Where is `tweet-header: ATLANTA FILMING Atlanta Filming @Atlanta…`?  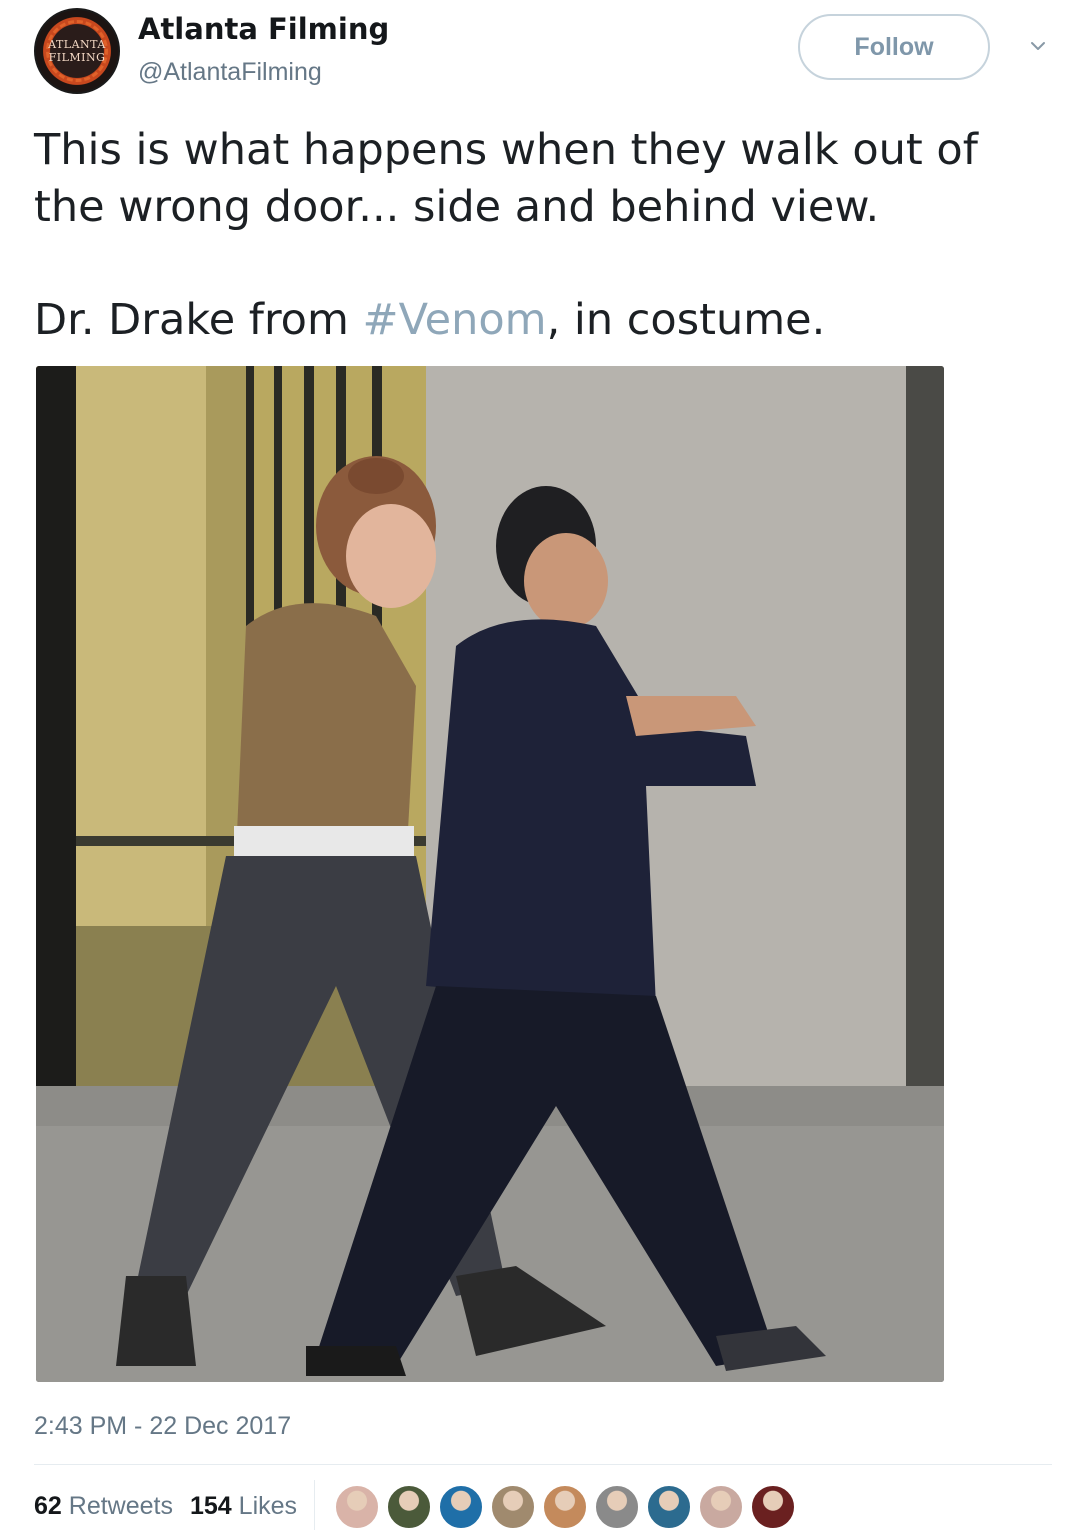
tweet-header: ATLANTA FILMING Atlanta Filming @Atlanta… is located at coordinates (544, 54).